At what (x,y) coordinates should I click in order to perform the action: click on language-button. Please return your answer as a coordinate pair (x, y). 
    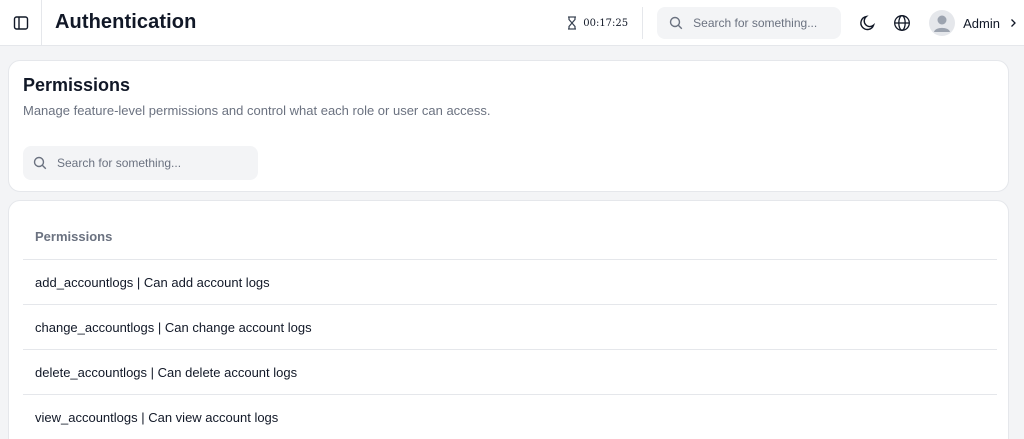
    Looking at the image, I should click on (902, 23).